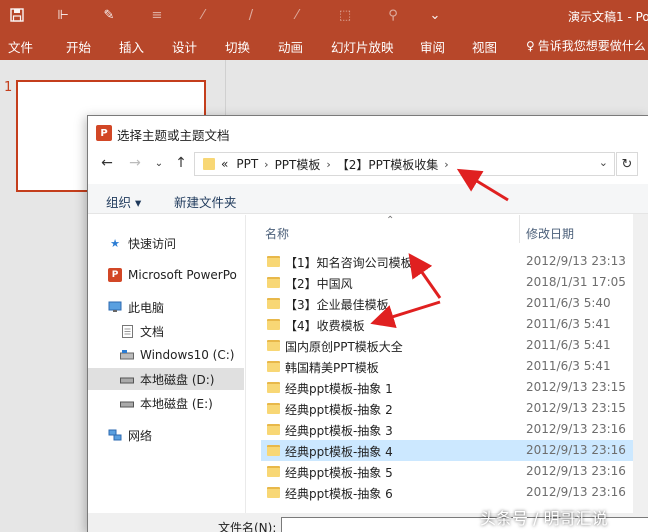  What do you see at coordinates (184, 46) in the screenshot?
I see `tab-design: 设计` at bounding box center [184, 46].